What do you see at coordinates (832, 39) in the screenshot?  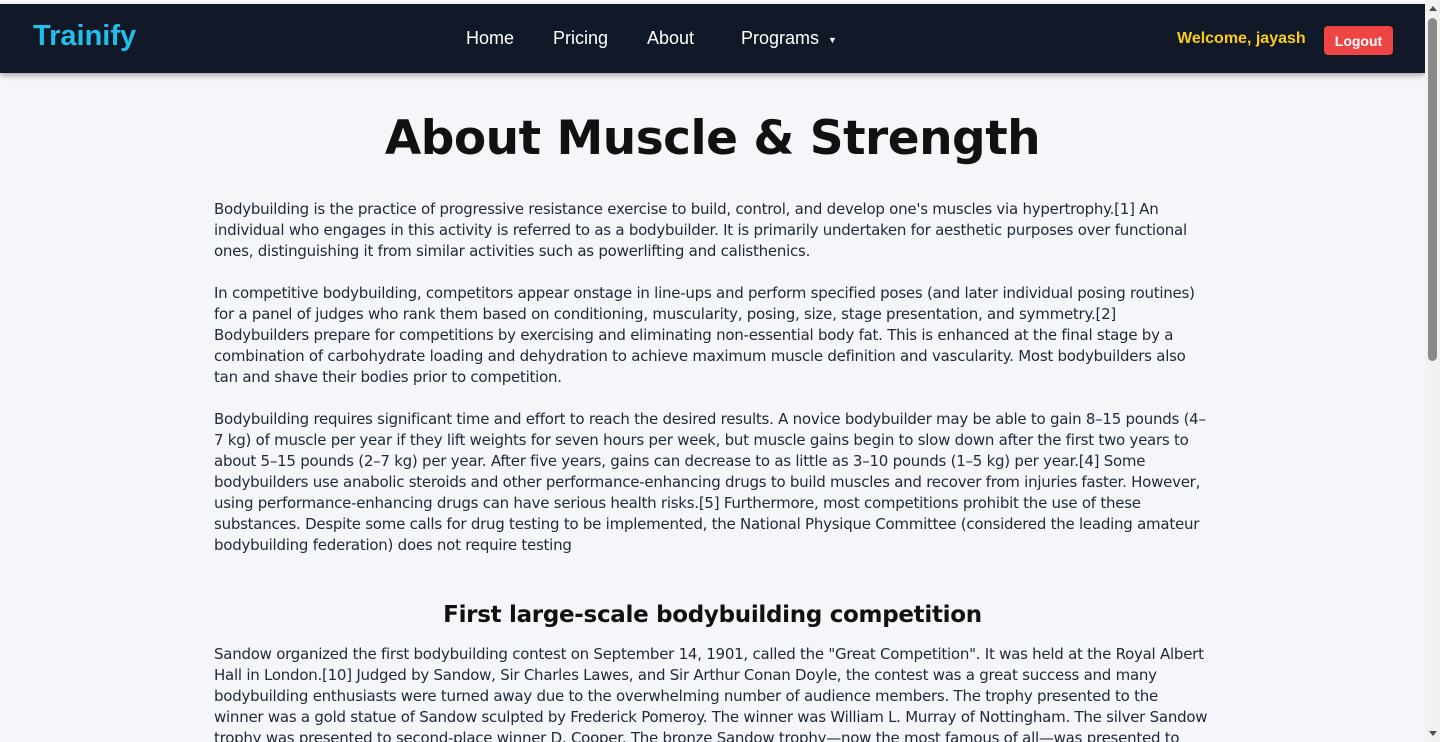 I see `chevron-down-icon: ▼` at bounding box center [832, 39].